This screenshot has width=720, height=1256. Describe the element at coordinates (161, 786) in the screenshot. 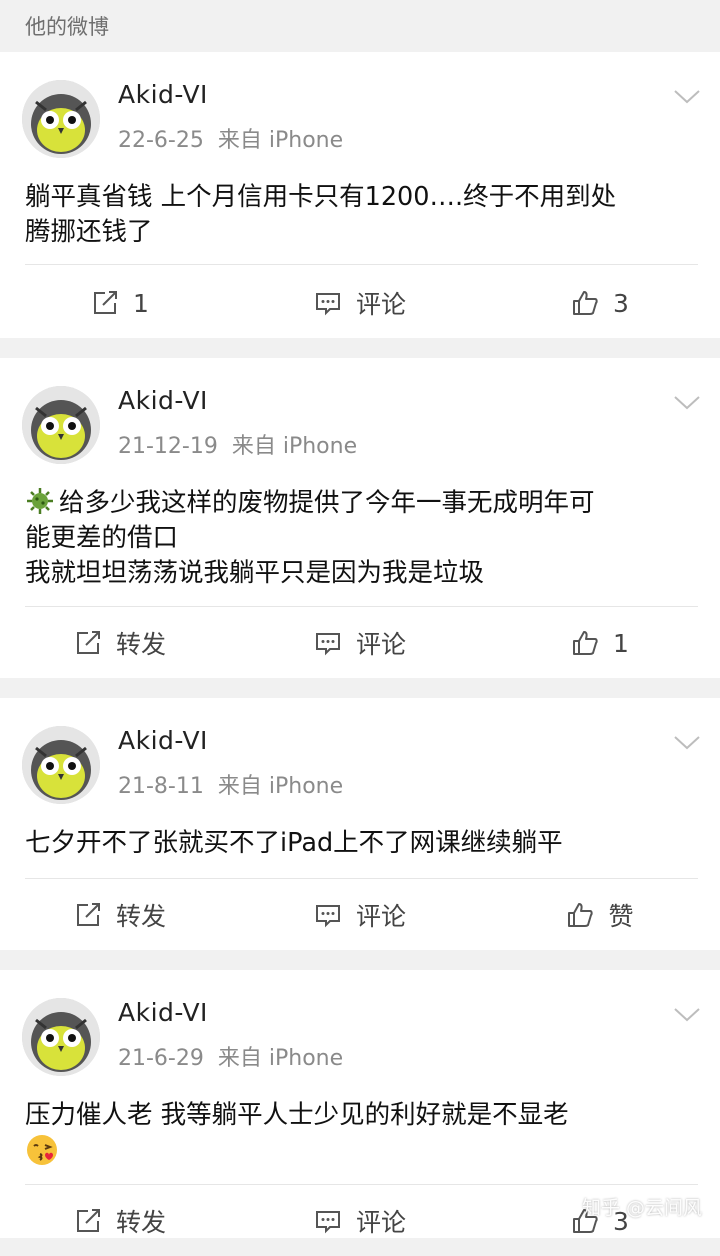

I see `post-date: 21-8-11` at that location.